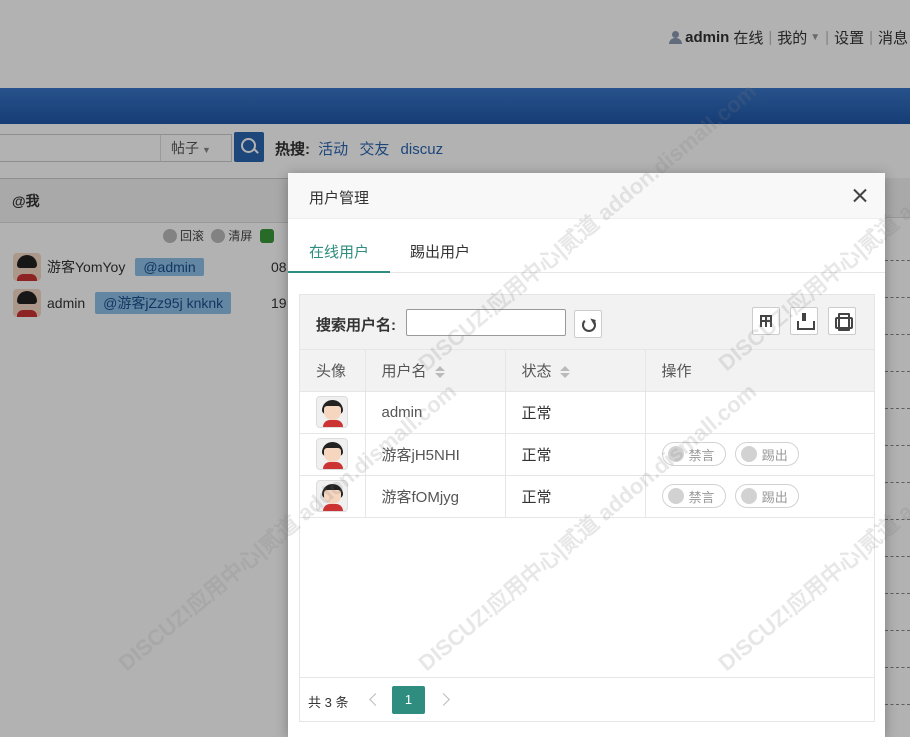  I want to click on column-header-username: 用户名, so click(435, 371).